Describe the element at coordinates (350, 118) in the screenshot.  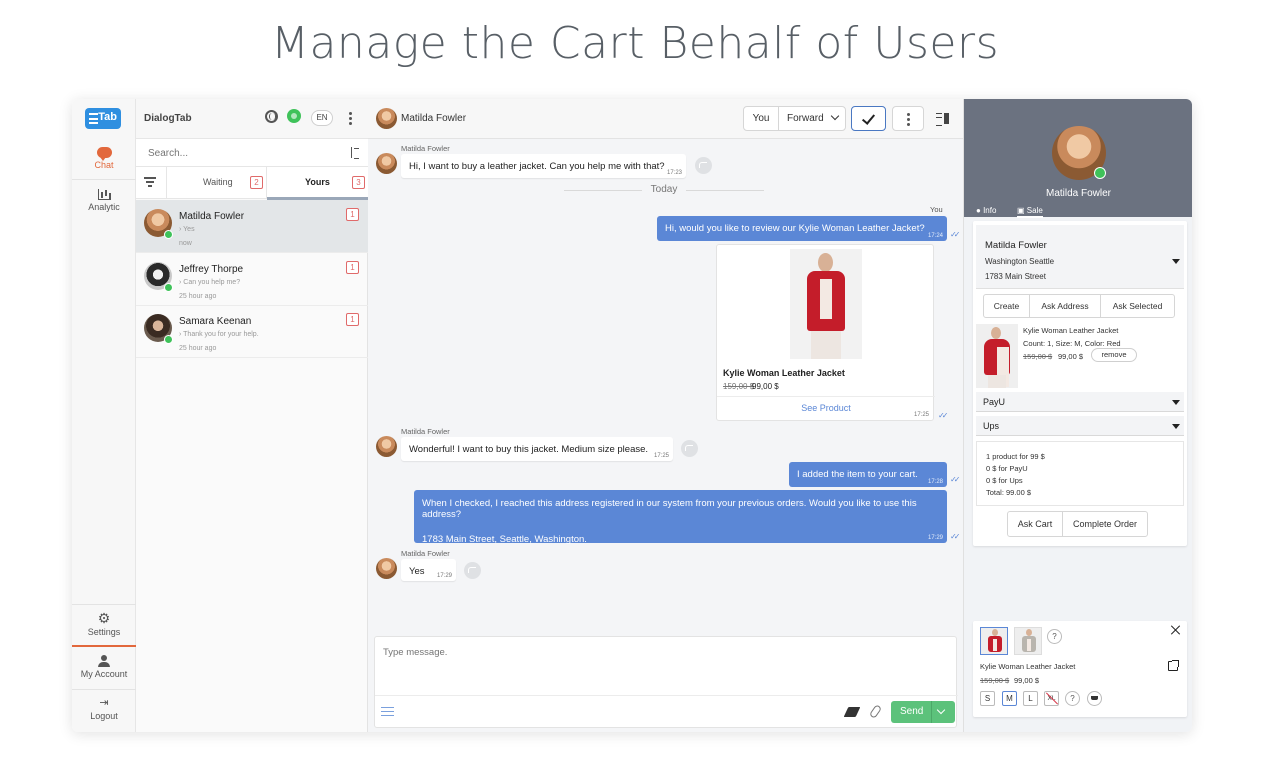
I see `more-options-icon` at that location.